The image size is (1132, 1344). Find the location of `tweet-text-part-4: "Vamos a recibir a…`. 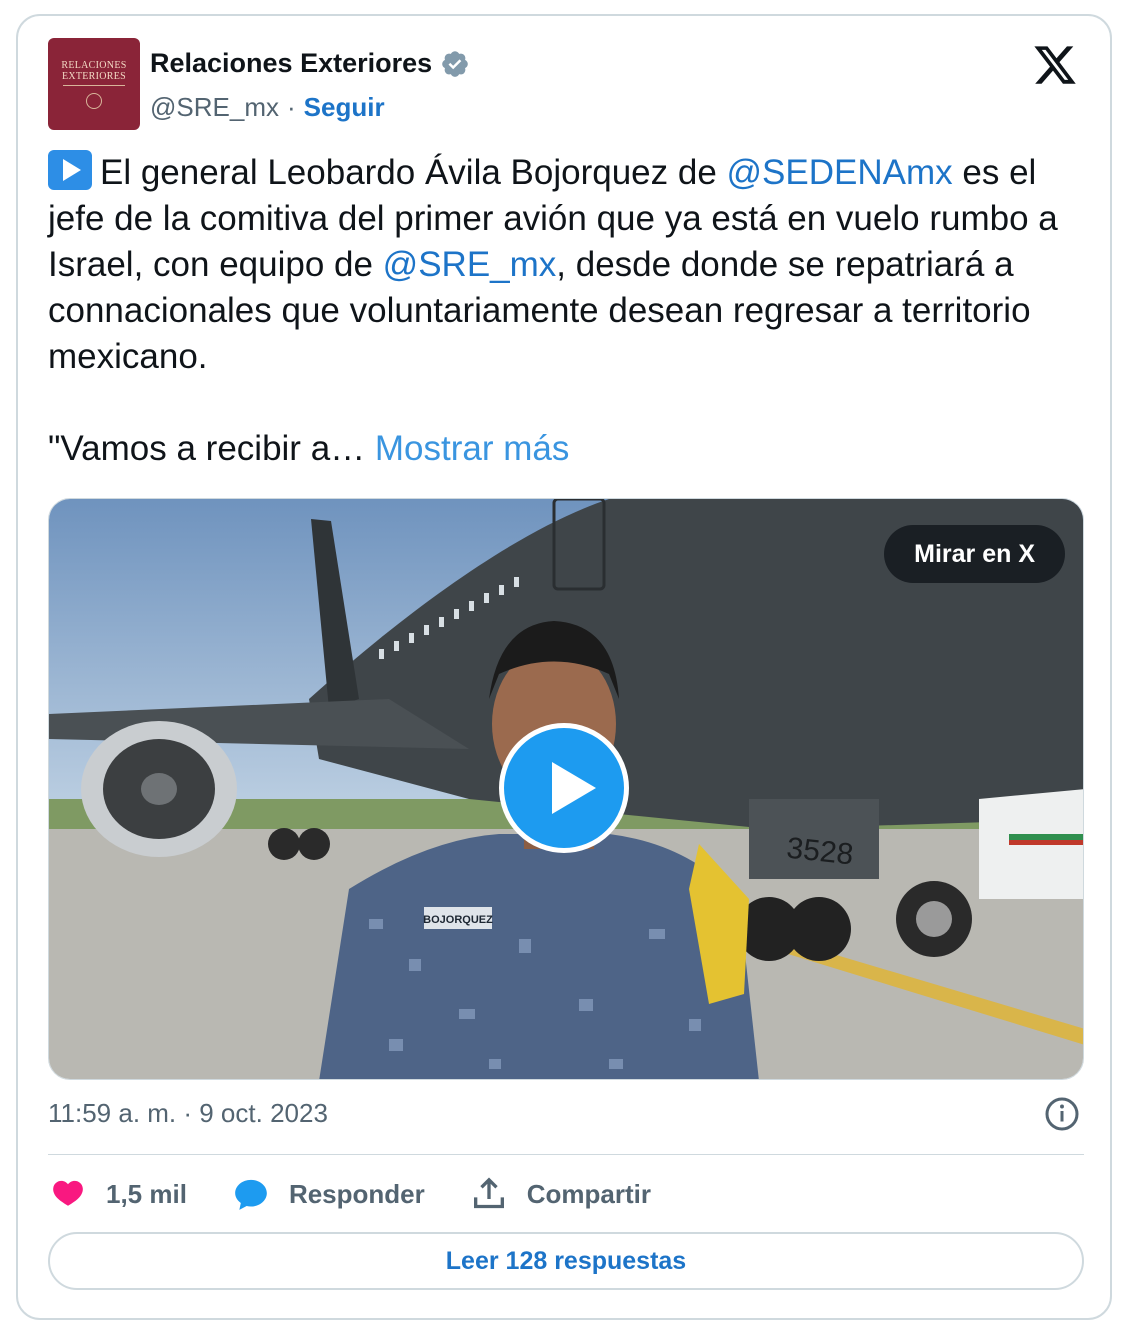

tweet-text-part-4: "Vamos a recibir a… is located at coordinates (207, 448).